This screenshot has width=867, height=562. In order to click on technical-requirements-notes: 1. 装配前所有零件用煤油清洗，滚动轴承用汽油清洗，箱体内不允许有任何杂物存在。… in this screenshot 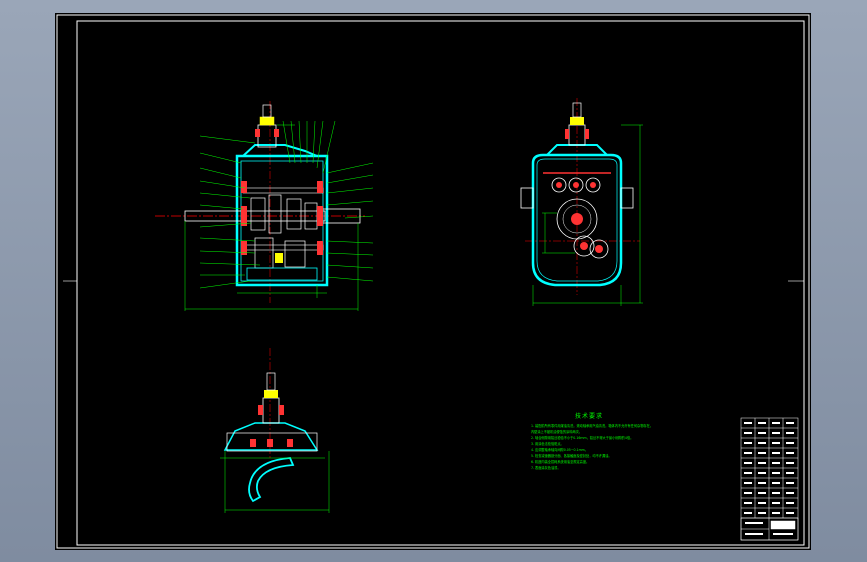, I will do `click(600, 447)`.